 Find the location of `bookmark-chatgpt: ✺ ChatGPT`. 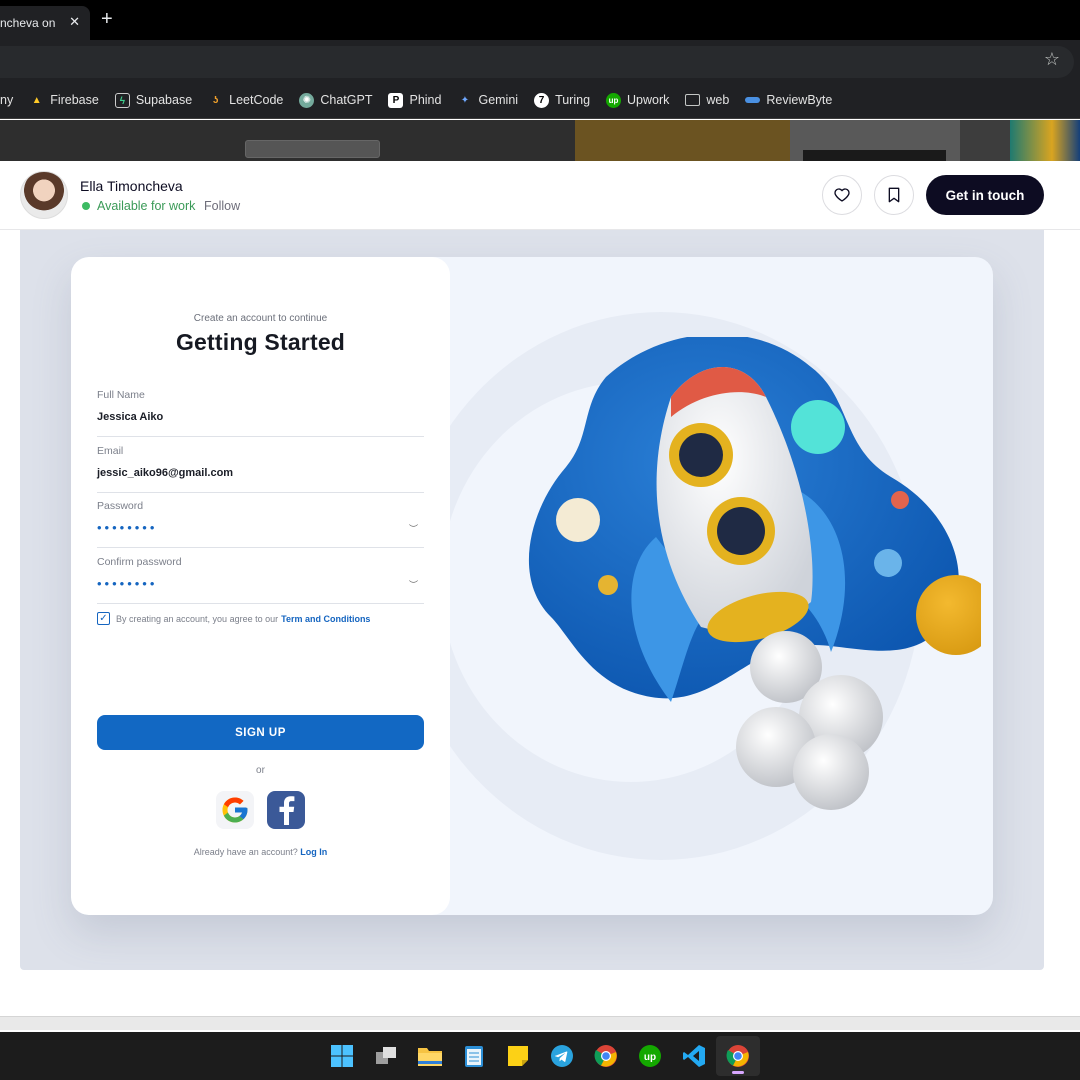

bookmark-chatgpt: ✺ ChatGPT is located at coordinates (336, 100).